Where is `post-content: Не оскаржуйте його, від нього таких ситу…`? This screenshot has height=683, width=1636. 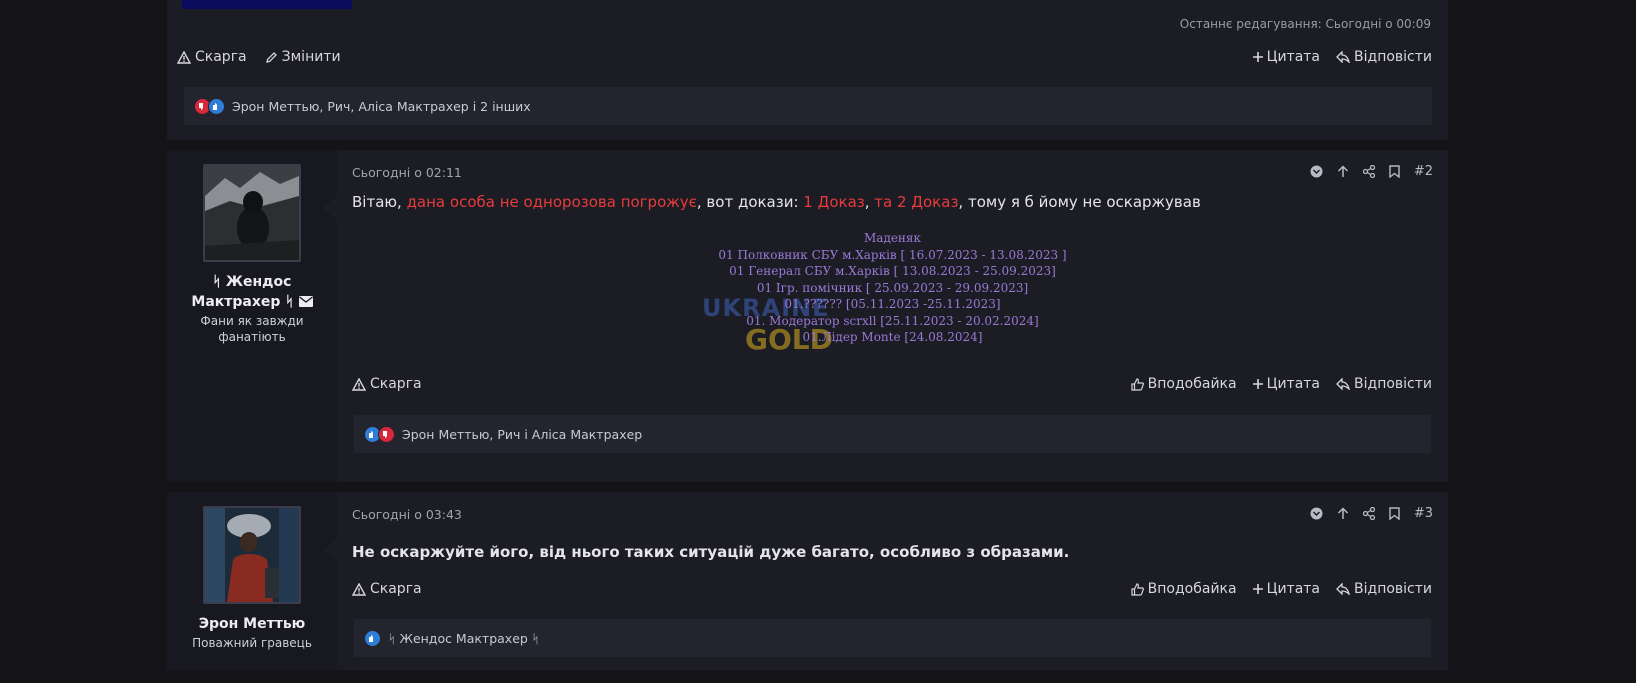 post-content: Не оскаржуйте його, від нього таких ситу… is located at coordinates (711, 552).